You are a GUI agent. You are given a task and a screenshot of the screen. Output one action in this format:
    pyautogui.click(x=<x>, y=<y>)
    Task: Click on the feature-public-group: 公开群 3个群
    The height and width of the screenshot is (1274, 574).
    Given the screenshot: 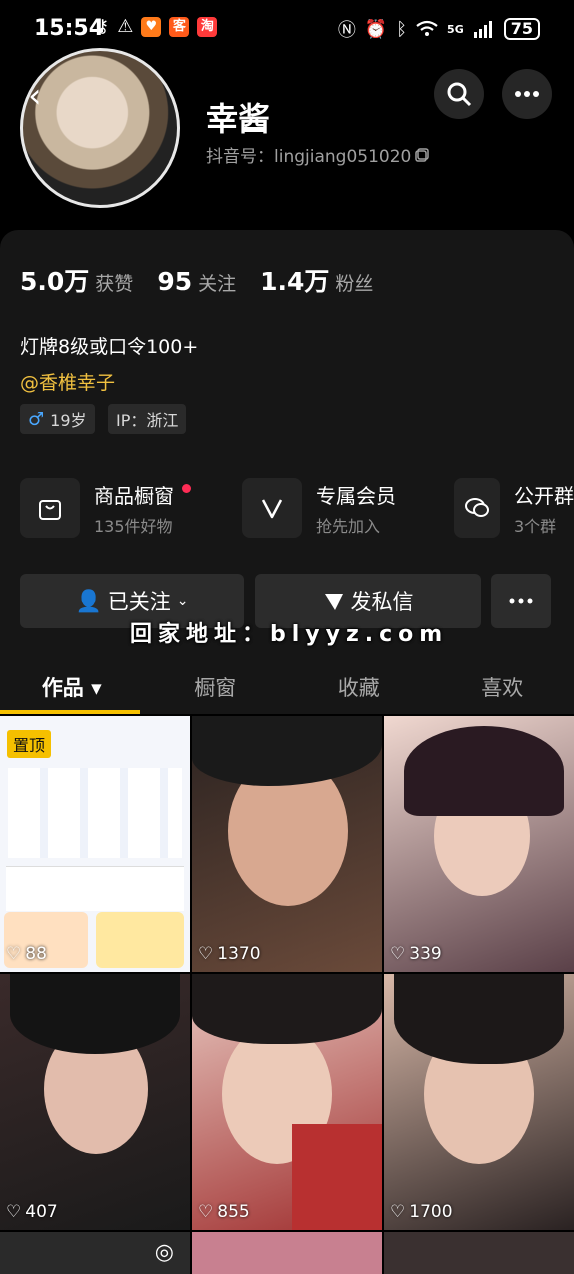 What is the action you would take?
    pyautogui.click(x=514, y=508)
    